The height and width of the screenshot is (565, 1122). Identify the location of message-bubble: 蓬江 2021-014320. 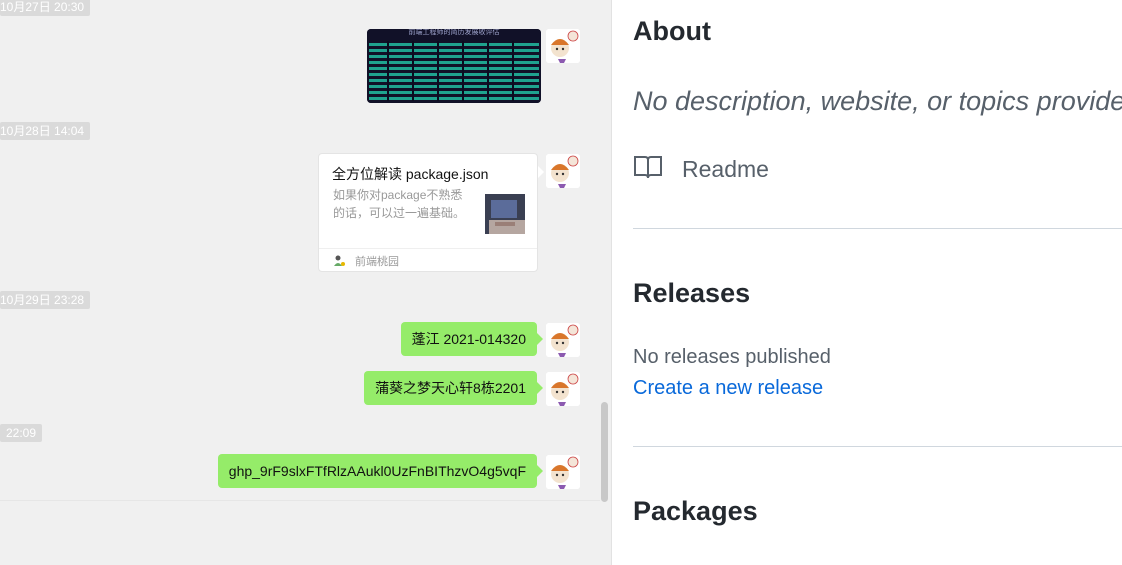
(472, 339).